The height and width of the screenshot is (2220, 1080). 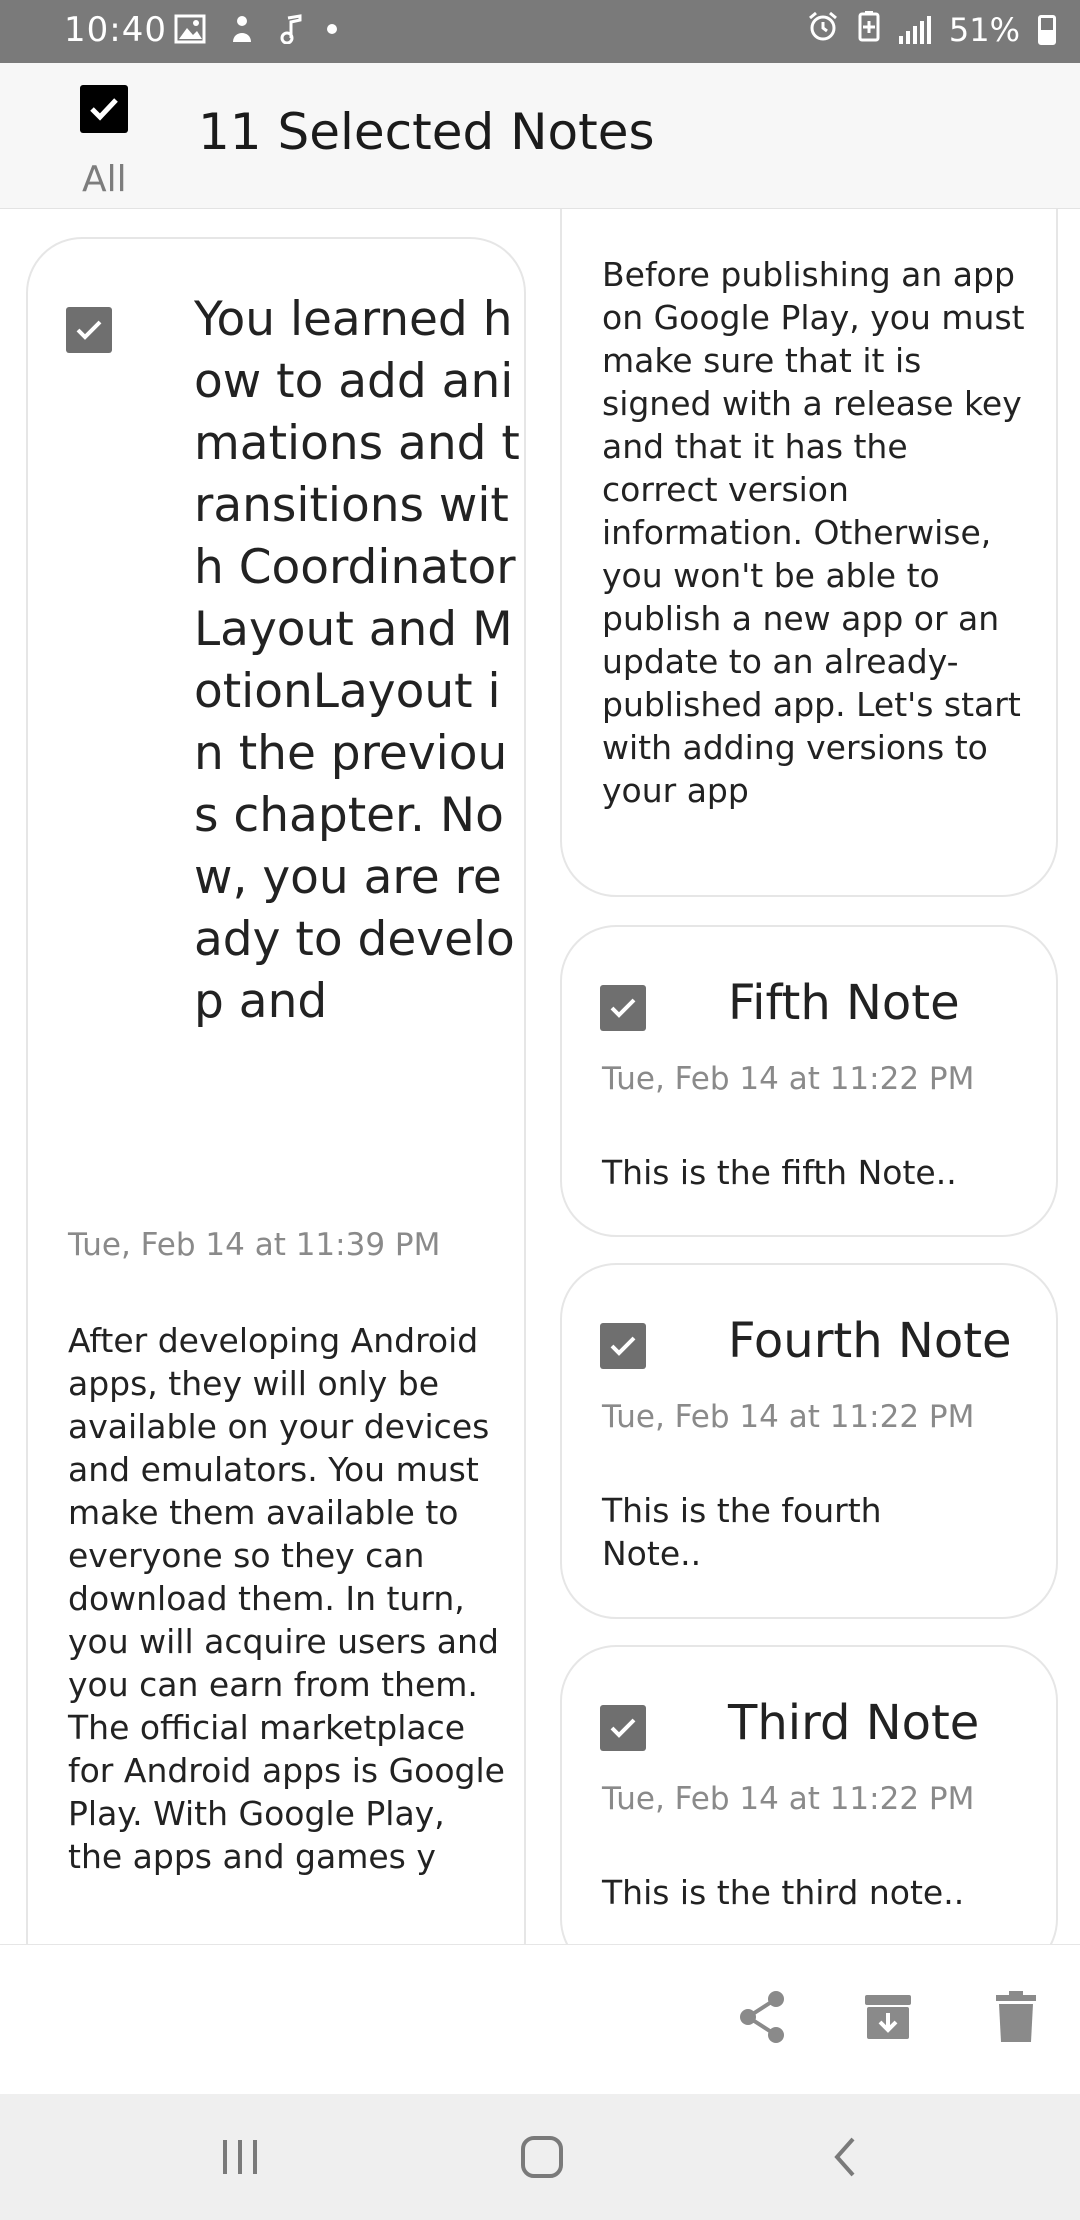 I want to click on selection-header: All 11 Selected Notes, so click(x=540, y=136).